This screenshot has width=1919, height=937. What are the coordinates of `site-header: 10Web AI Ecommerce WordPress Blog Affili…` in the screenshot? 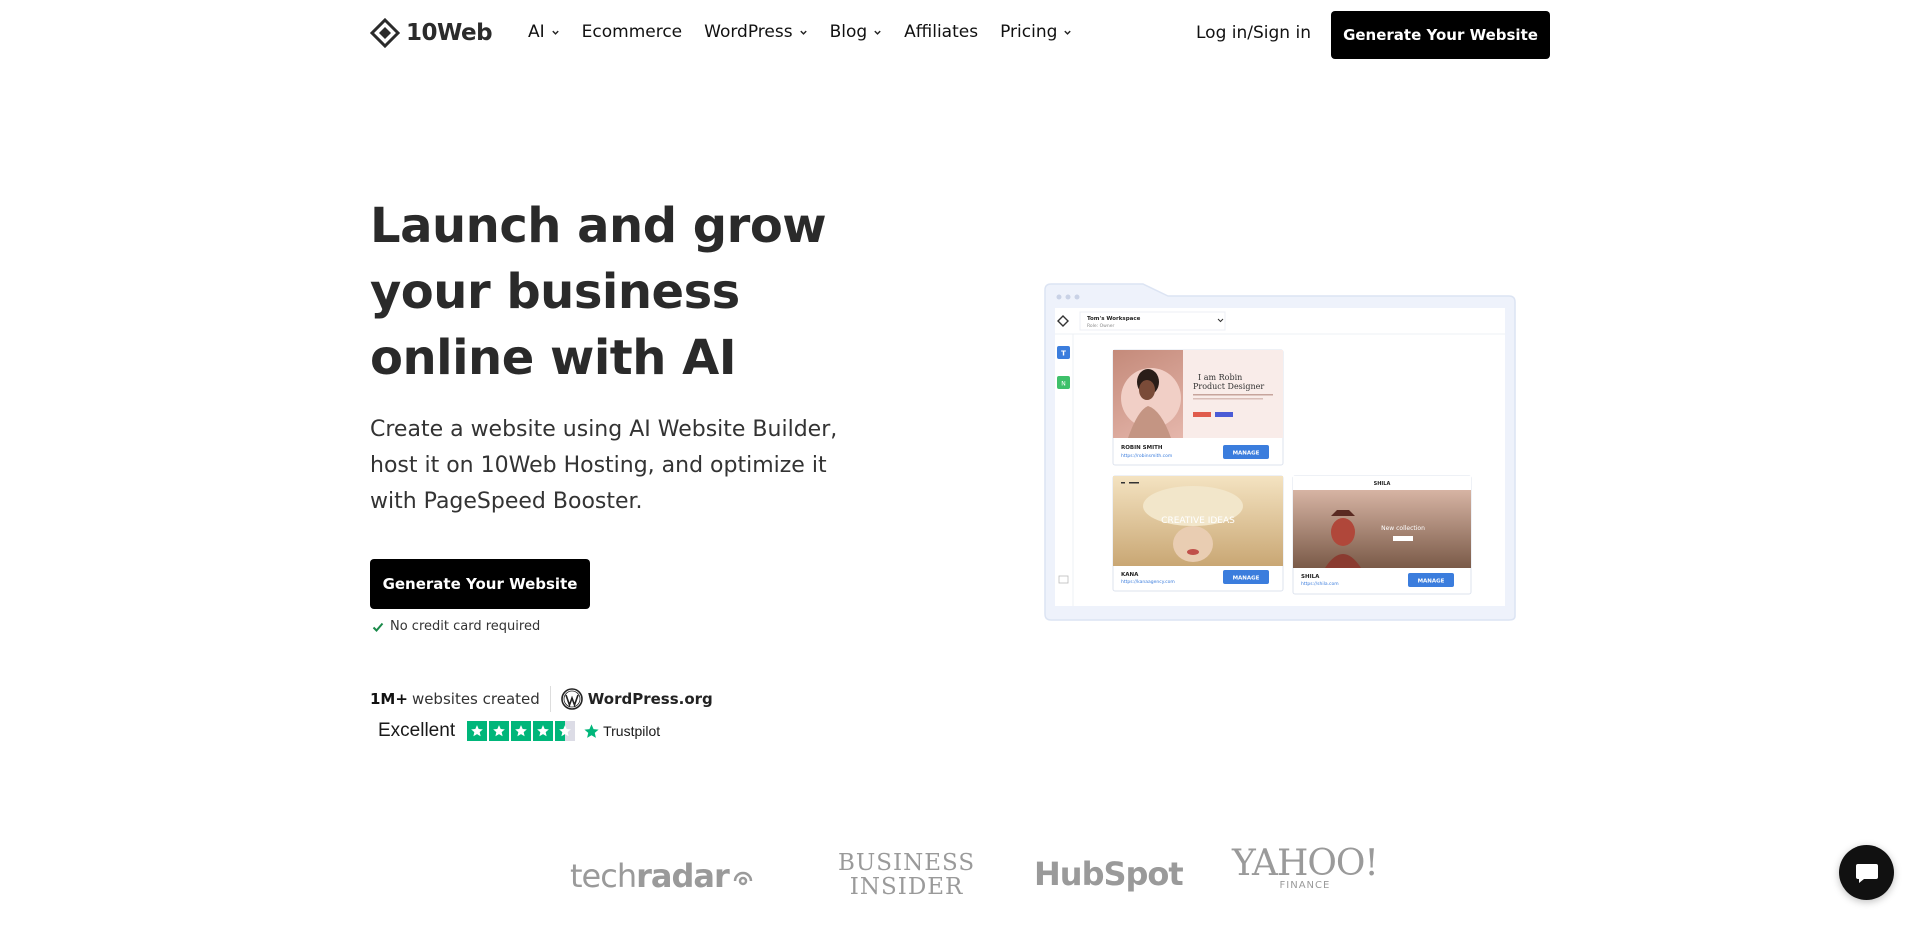 It's located at (959, 35).